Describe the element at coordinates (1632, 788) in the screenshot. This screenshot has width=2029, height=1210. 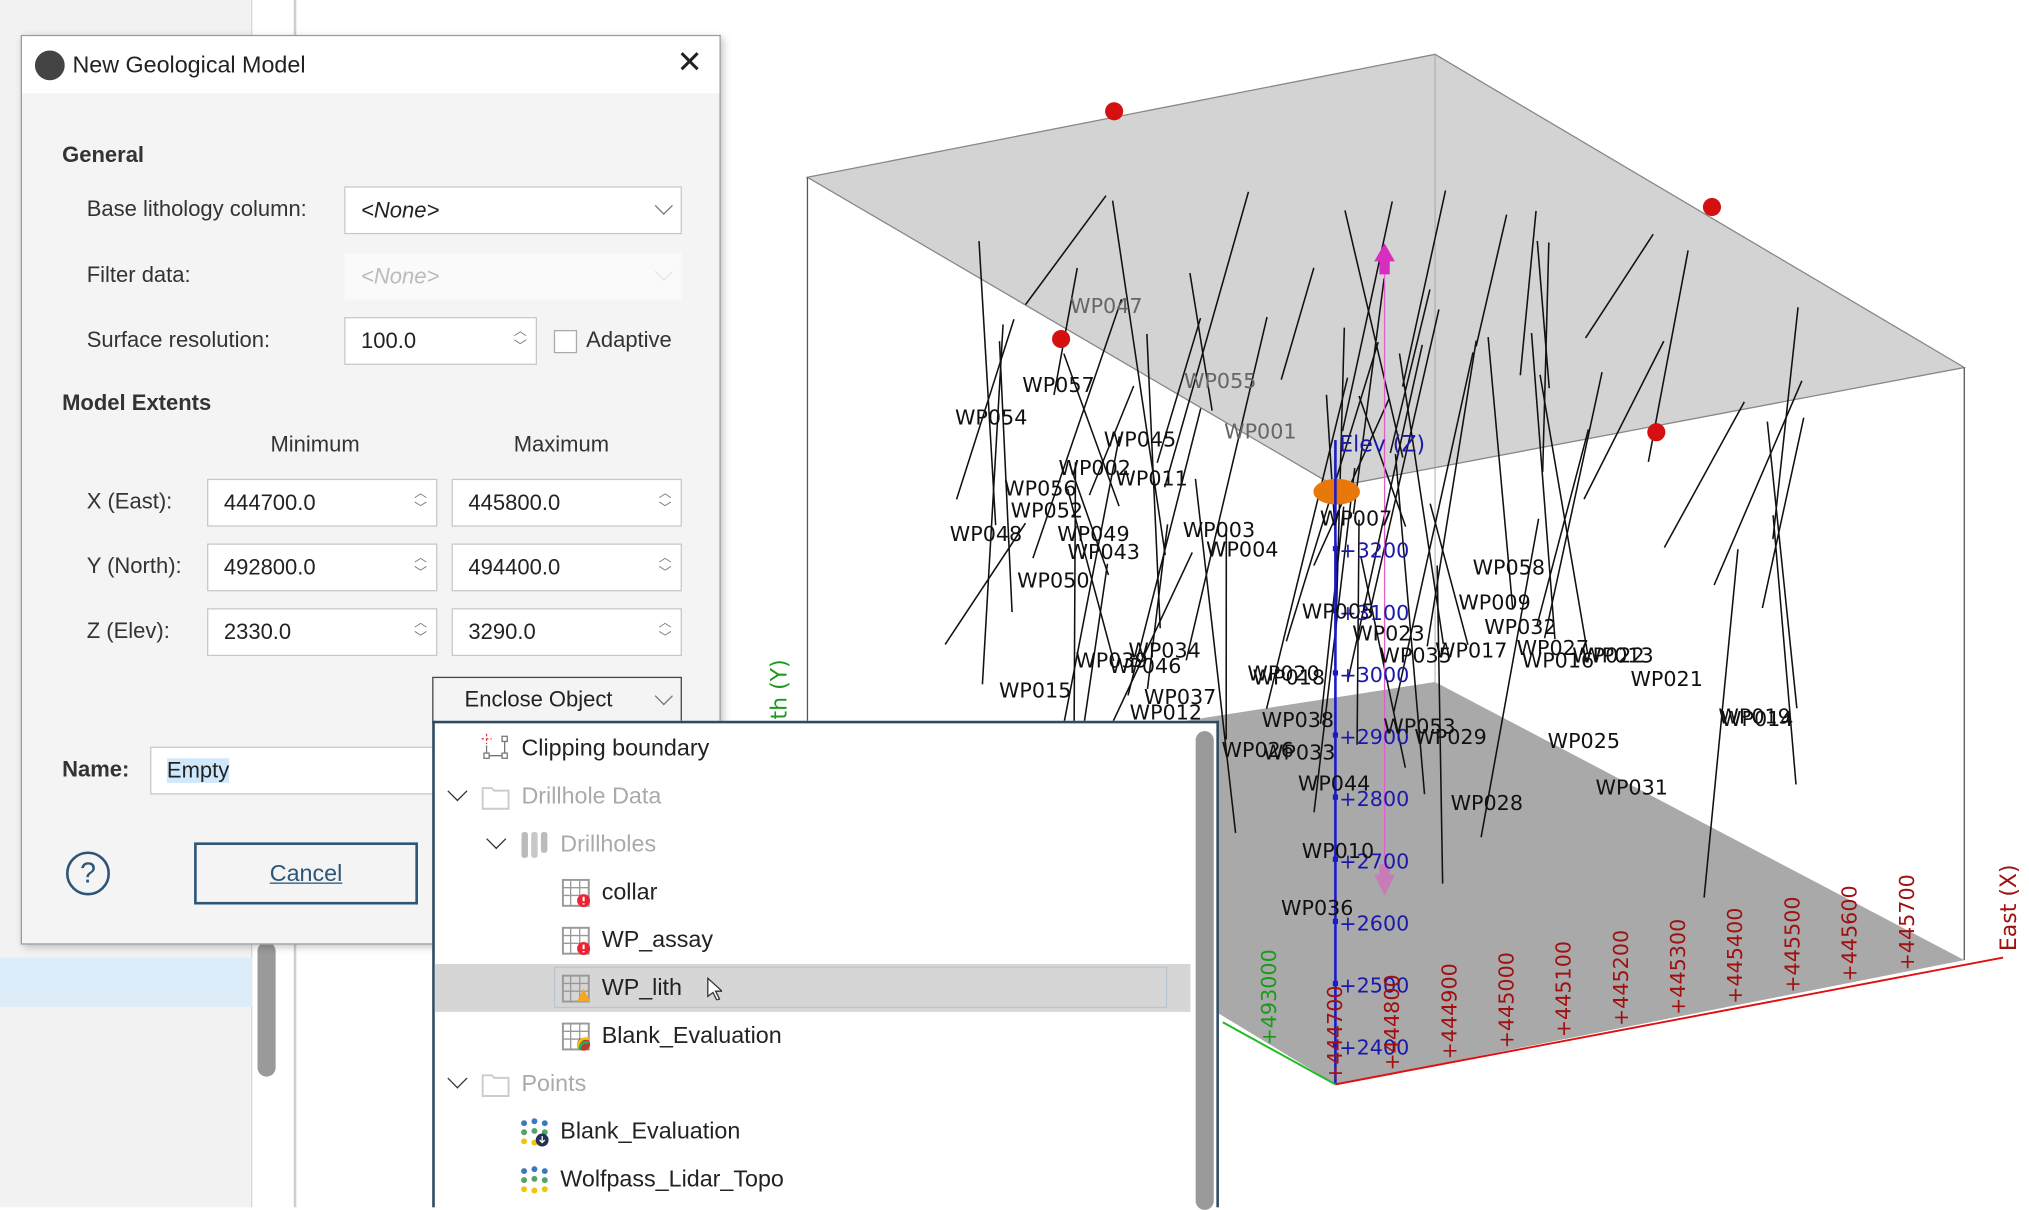
I see `well-label: WP031` at that location.